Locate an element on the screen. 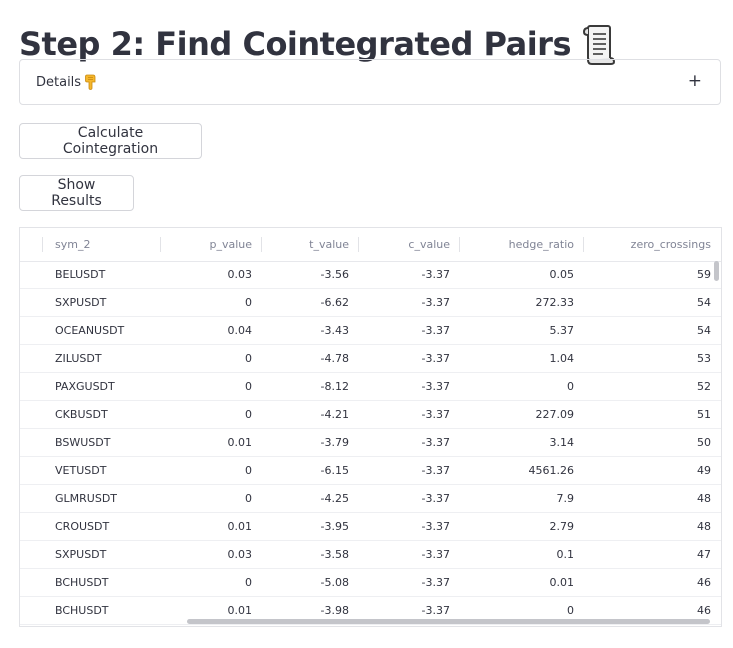 The height and width of the screenshot is (648, 733). calculate-cointegration-button: Calculate Cointegration is located at coordinates (110, 141).